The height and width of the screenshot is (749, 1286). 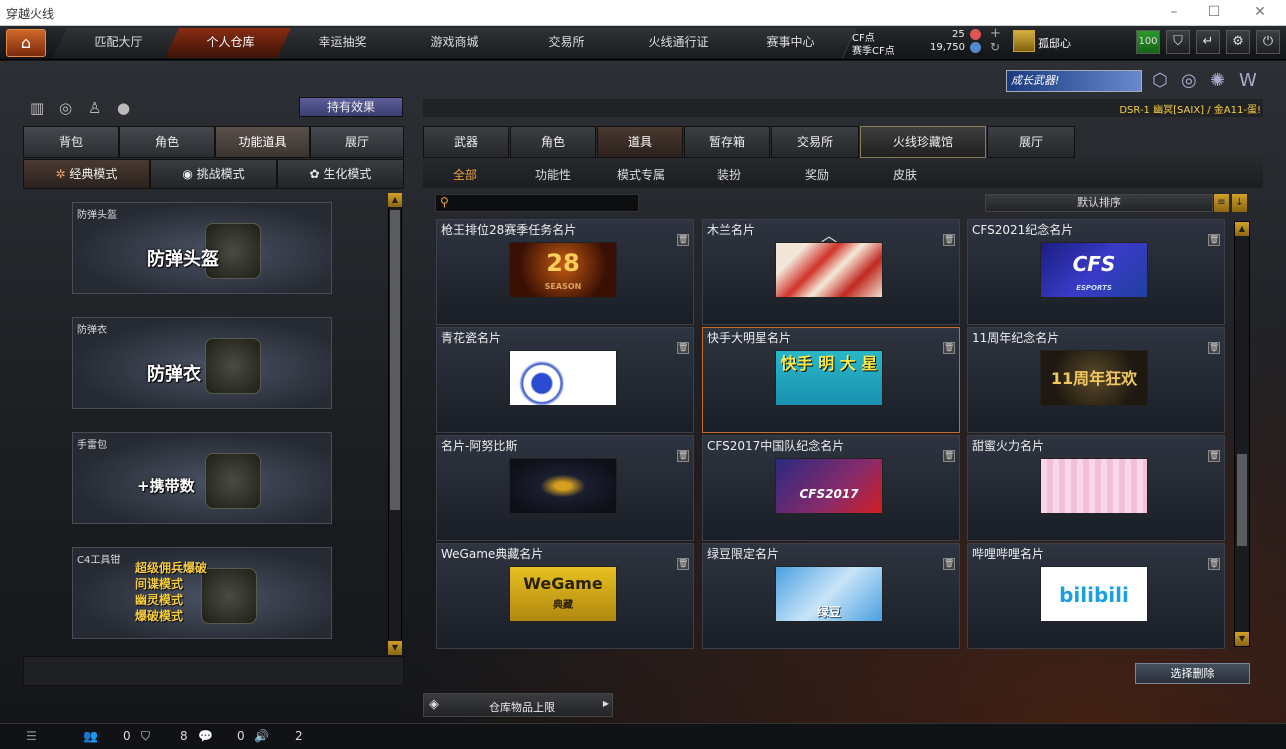 What do you see at coordinates (1260, 12) in the screenshot?
I see `close-icon: ✕` at bounding box center [1260, 12].